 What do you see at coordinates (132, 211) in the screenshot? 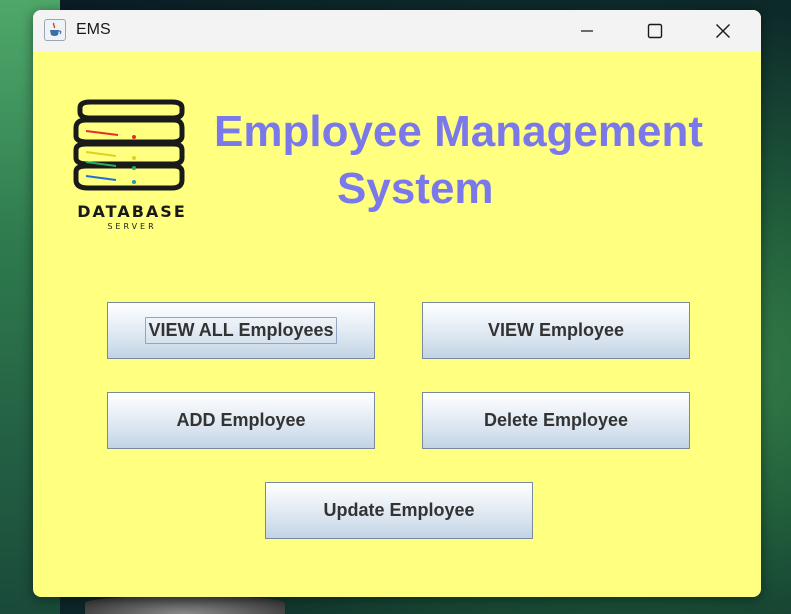
I see `logo-text: DATABASE` at bounding box center [132, 211].